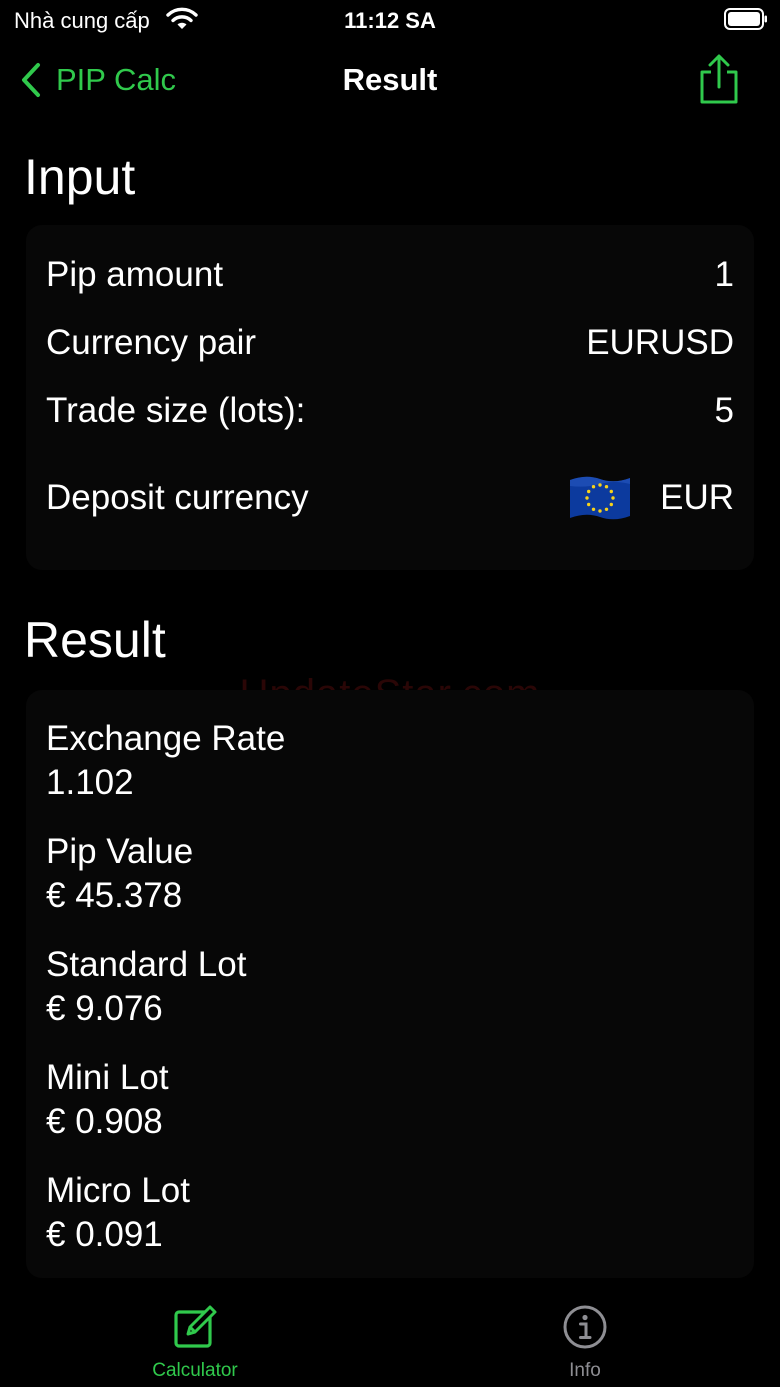 This screenshot has width=780, height=1387. Describe the element at coordinates (195, 1326) in the screenshot. I see `edit-square-icon` at that location.